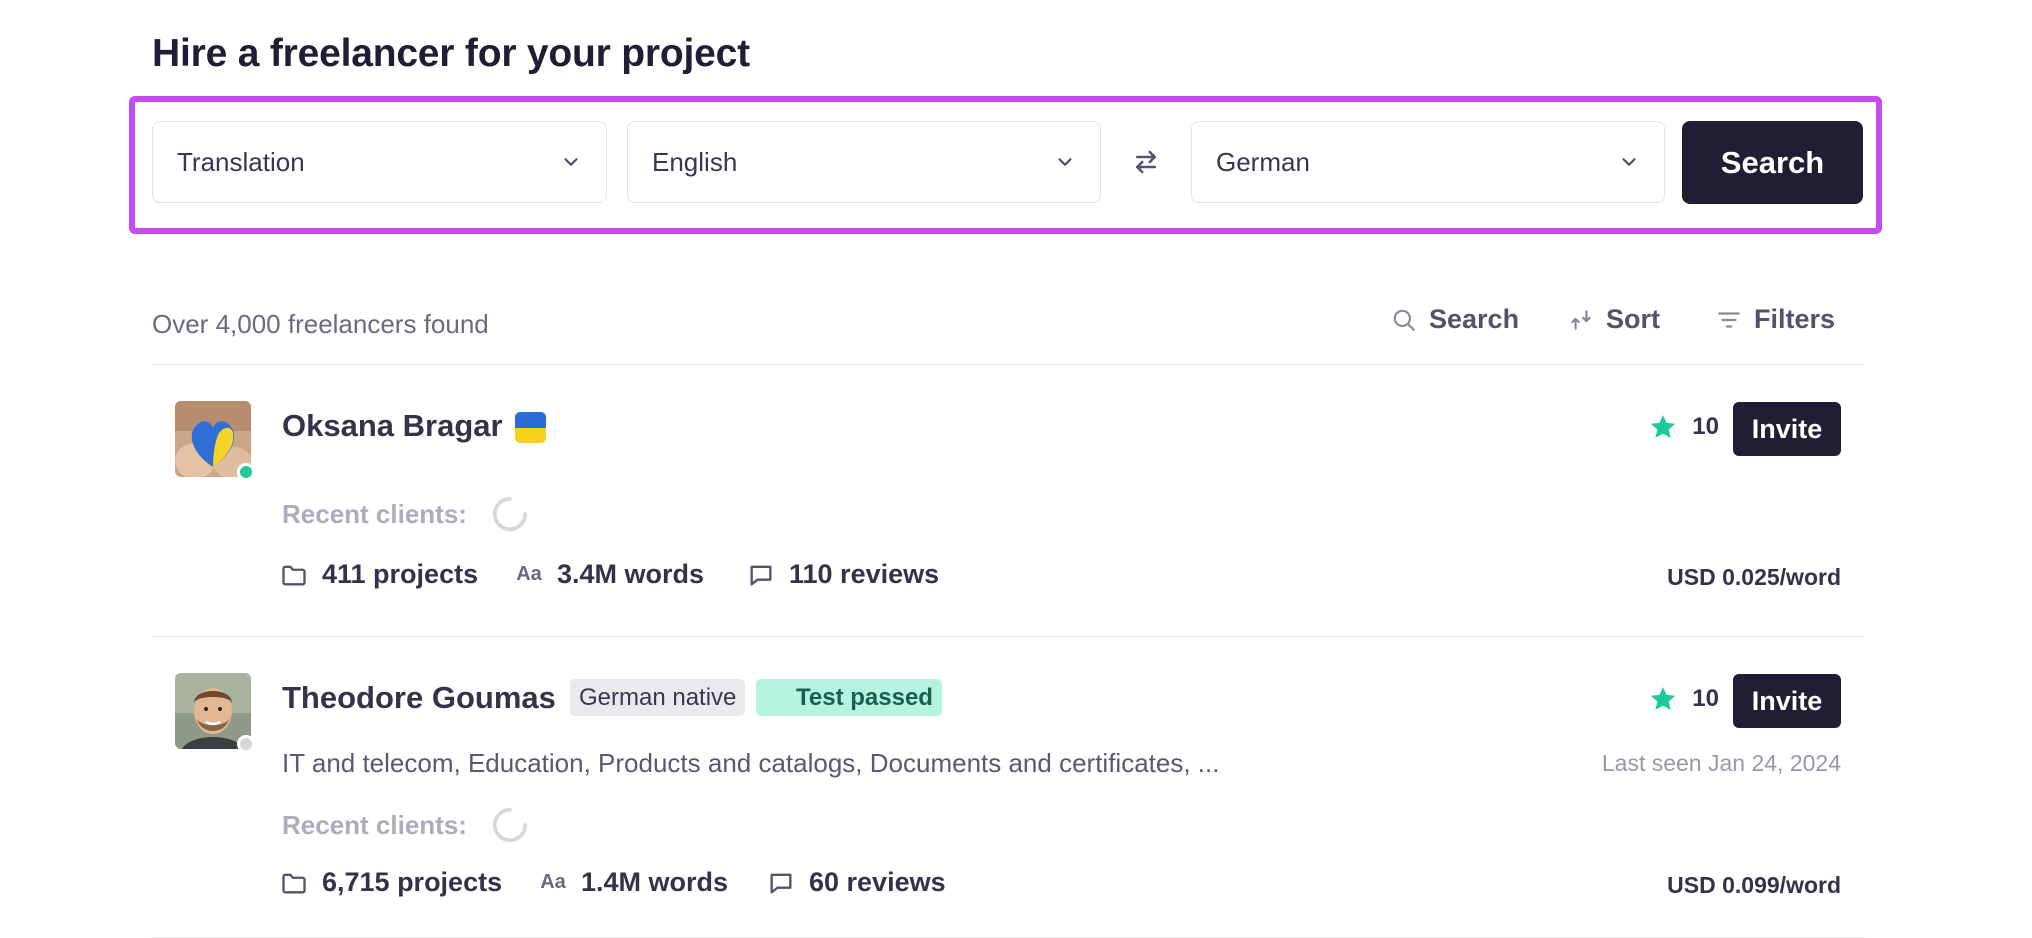 Image resolution: width=2032 pixels, height=938 pixels. I want to click on reviews-count: 60 reviews, so click(877, 882).